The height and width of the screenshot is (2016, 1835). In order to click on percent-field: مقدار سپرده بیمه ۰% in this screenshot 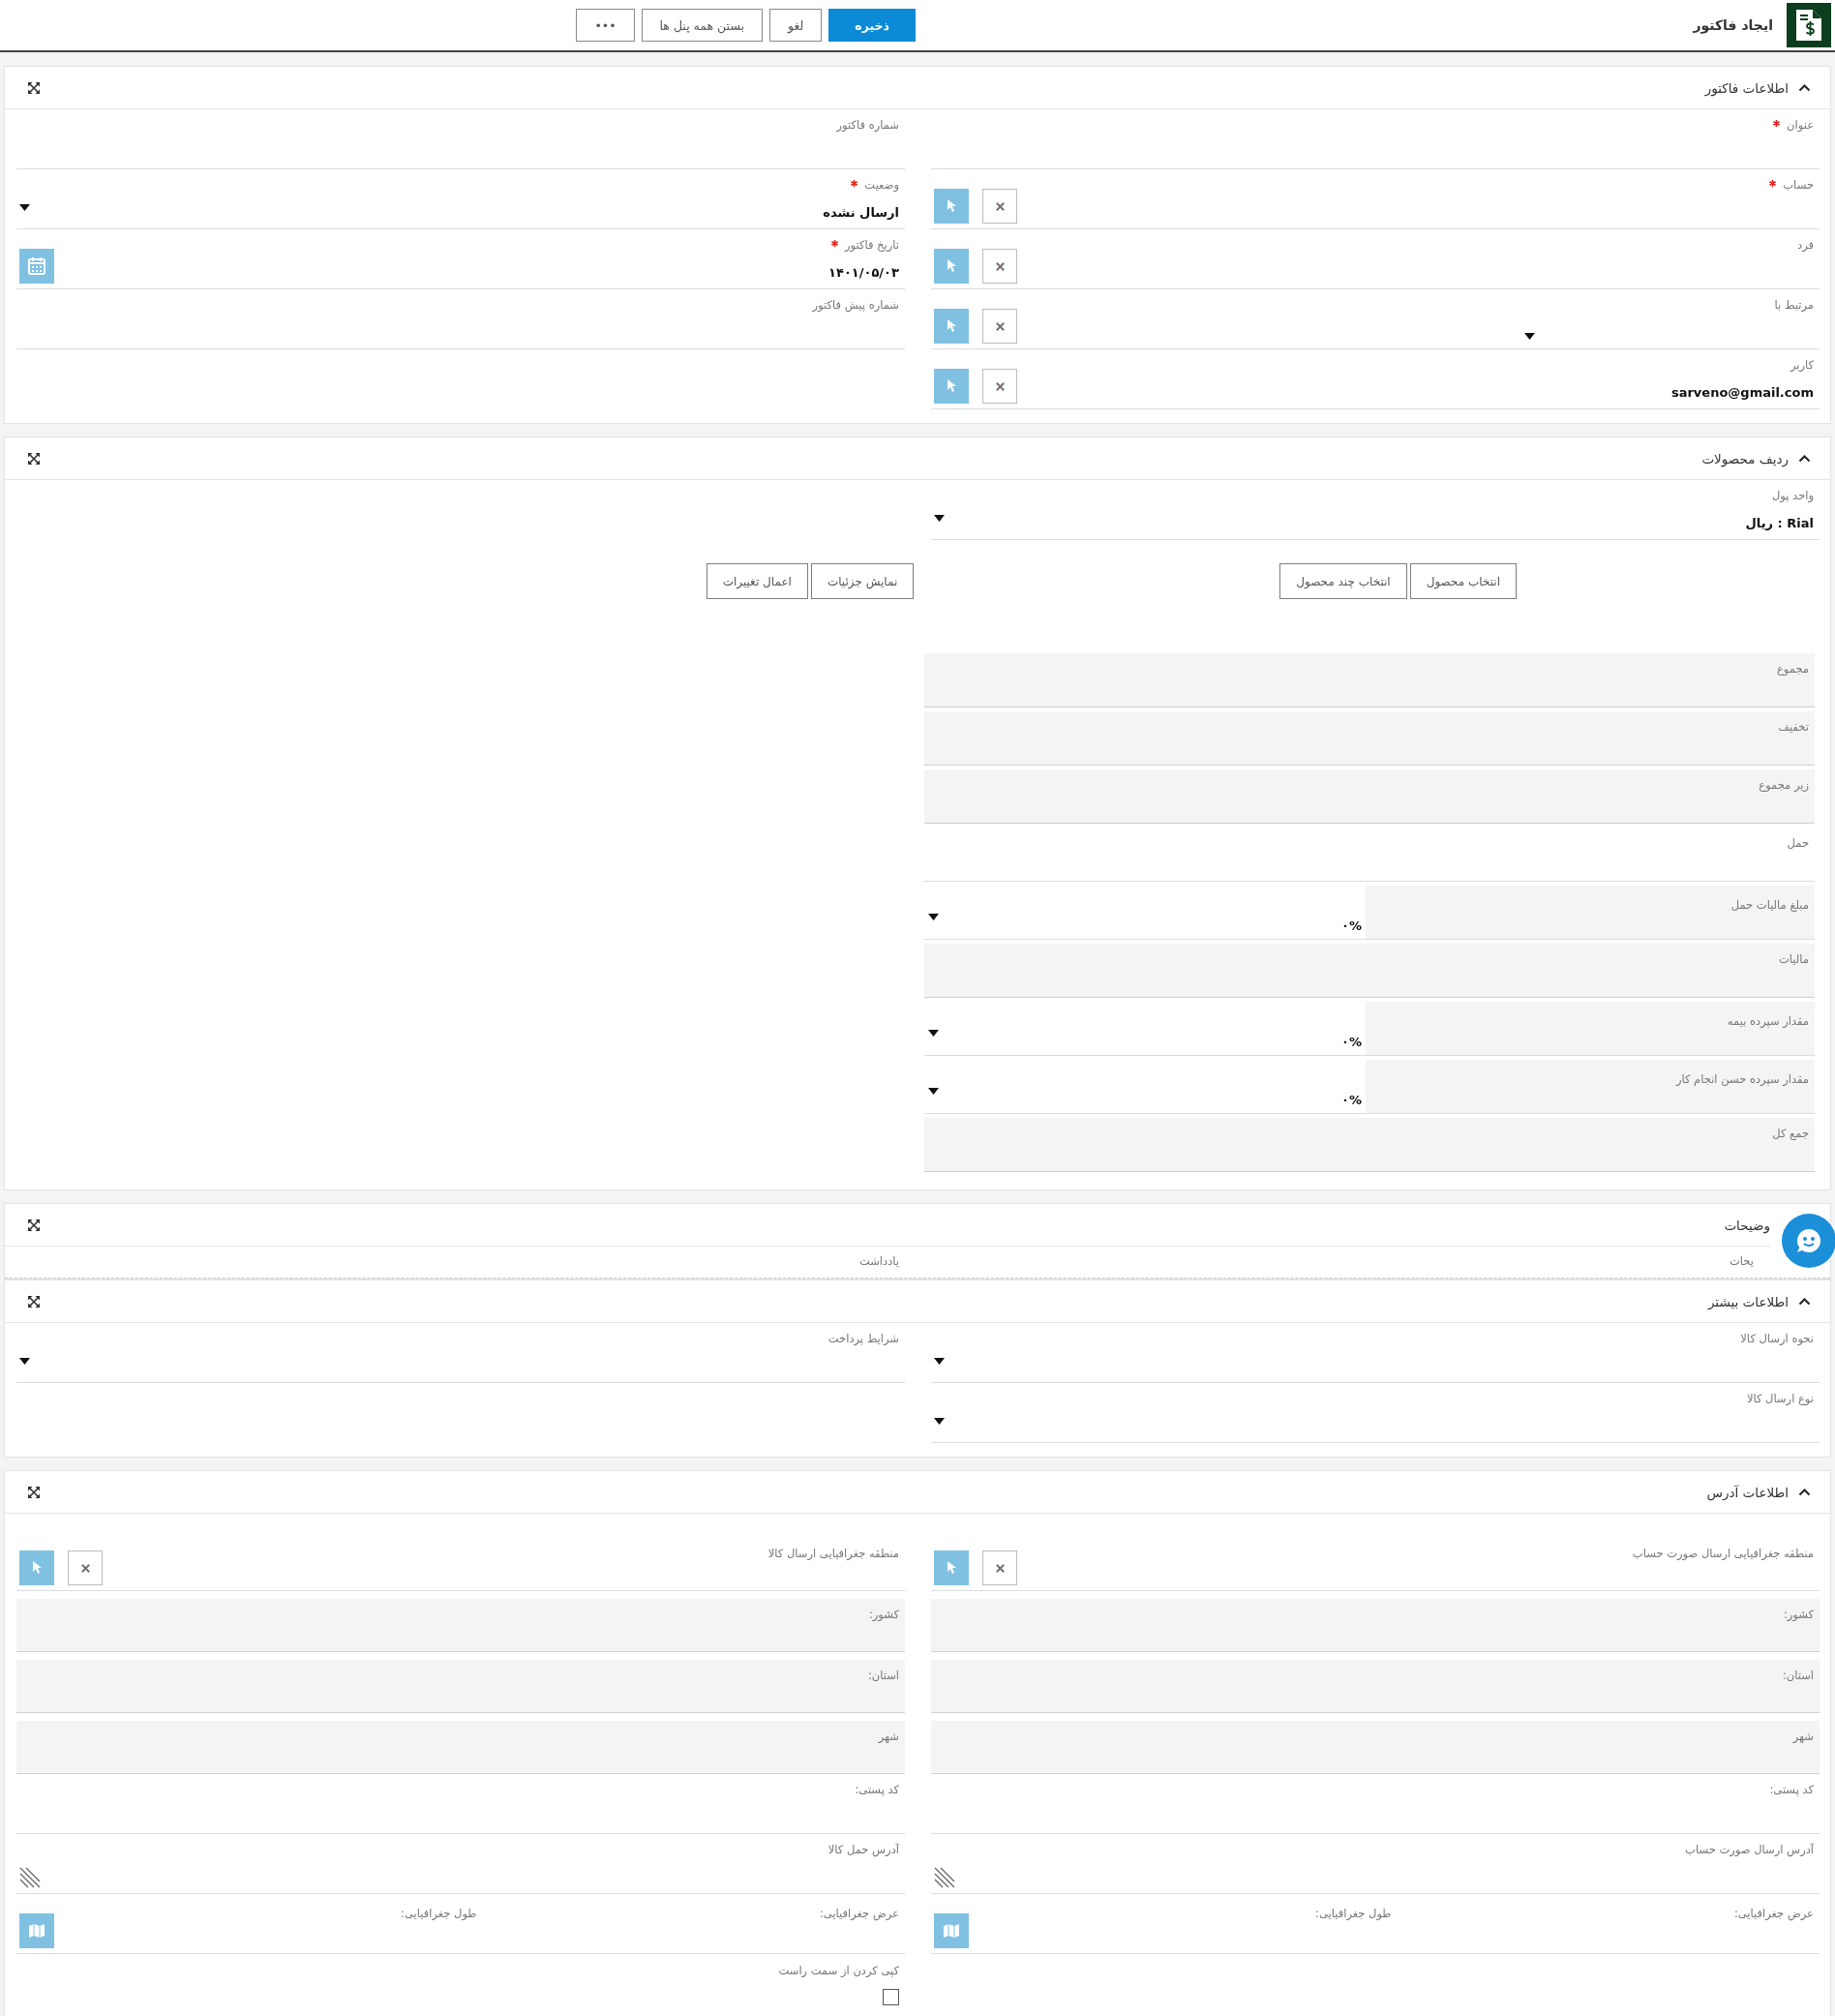, I will do `click(1369, 1029)`.